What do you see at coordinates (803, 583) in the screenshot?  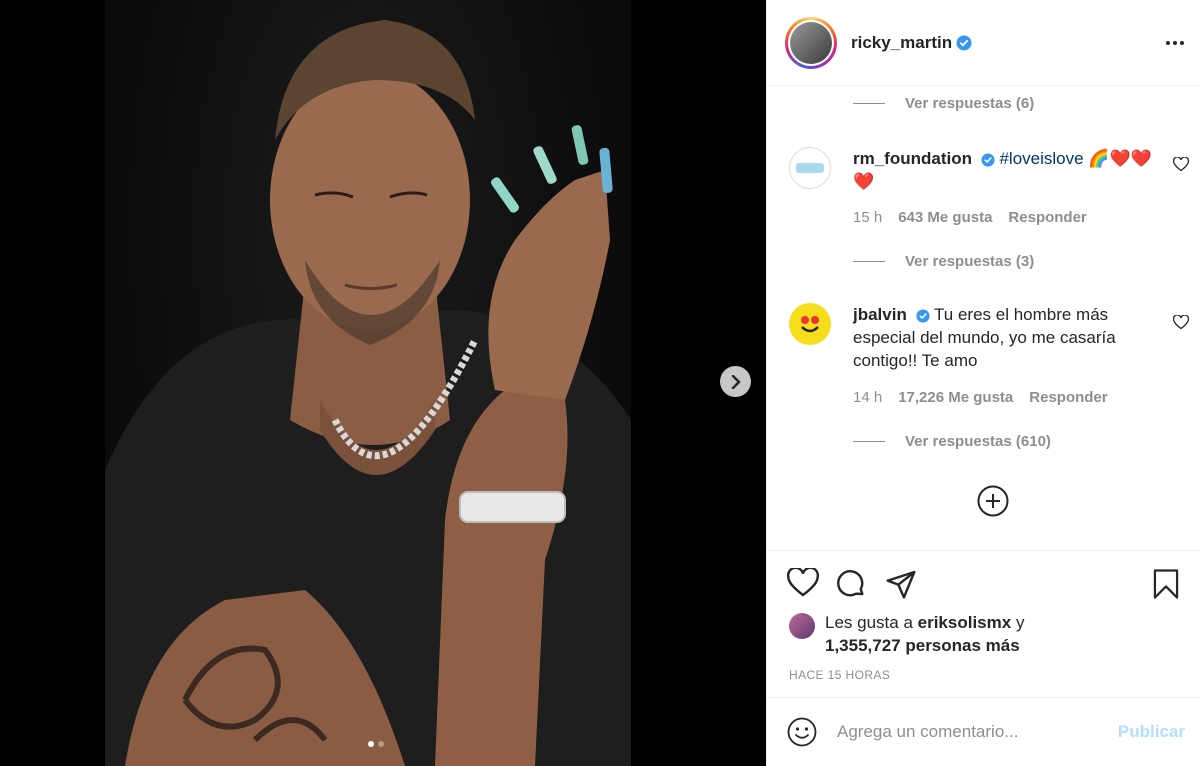 I see `like-heart-icon` at bounding box center [803, 583].